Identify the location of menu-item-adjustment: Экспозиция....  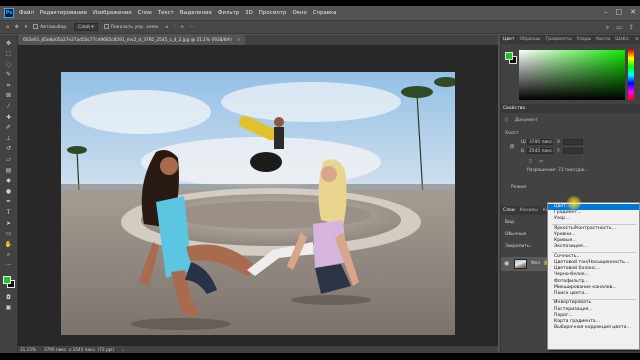
(593, 247).